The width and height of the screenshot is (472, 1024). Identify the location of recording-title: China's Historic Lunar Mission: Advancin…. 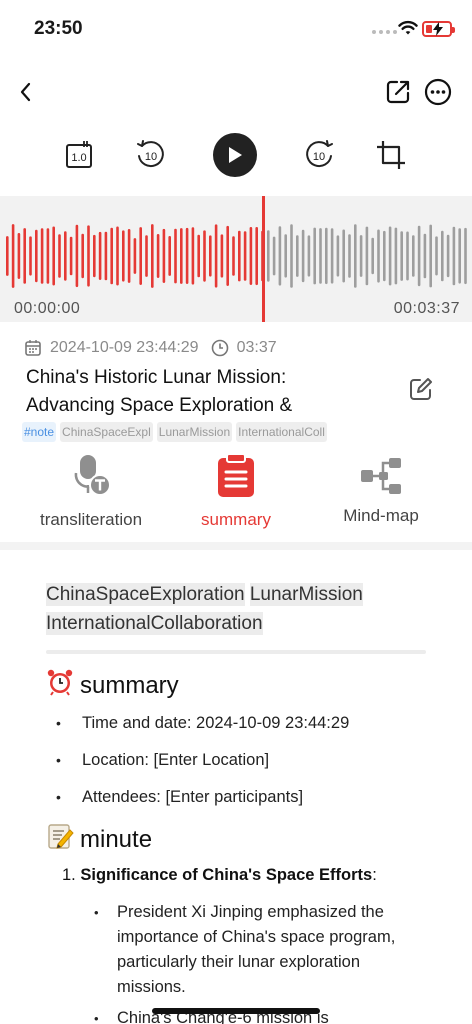
(159, 391).